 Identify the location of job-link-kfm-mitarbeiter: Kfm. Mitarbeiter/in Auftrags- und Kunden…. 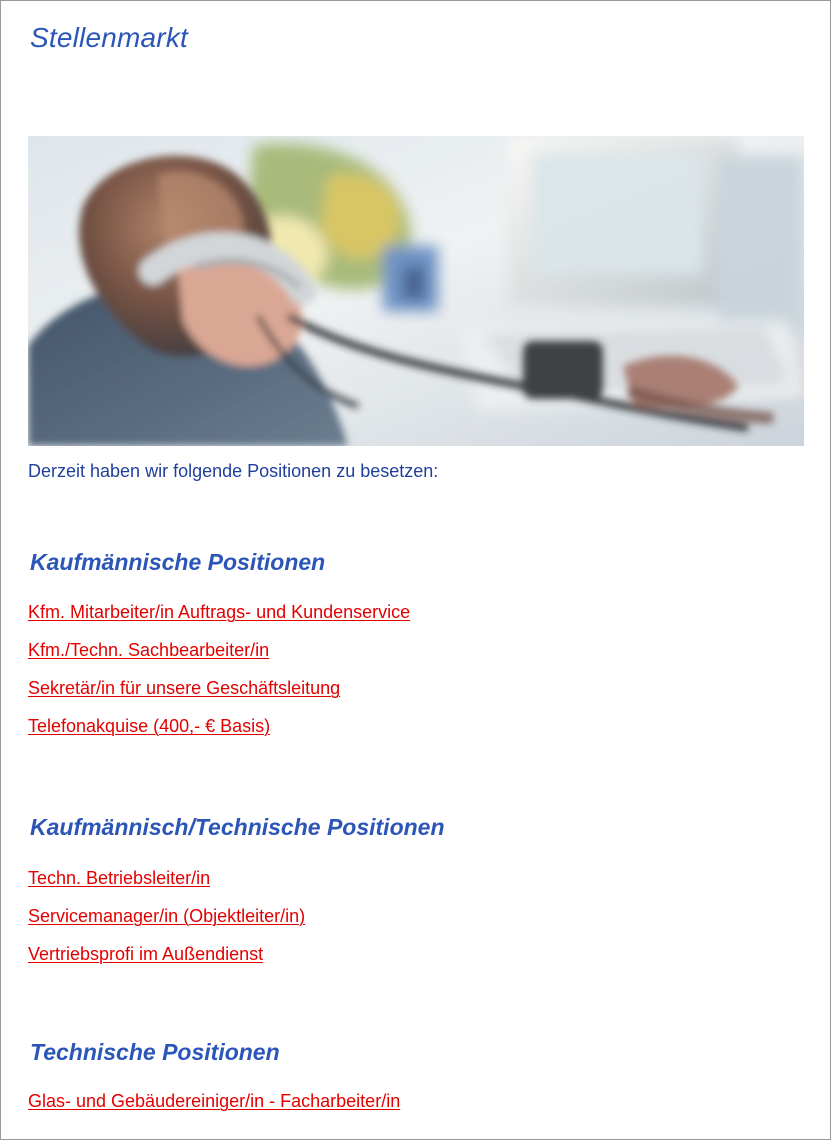
(219, 612).